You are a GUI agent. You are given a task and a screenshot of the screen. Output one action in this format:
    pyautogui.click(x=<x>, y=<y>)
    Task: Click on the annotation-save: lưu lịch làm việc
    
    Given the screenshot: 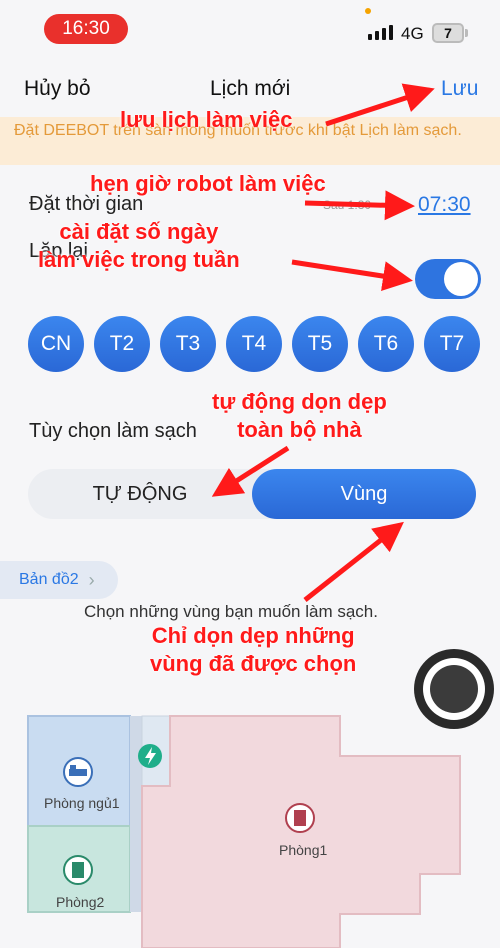 What is the action you would take?
    pyautogui.click(x=206, y=119)
    